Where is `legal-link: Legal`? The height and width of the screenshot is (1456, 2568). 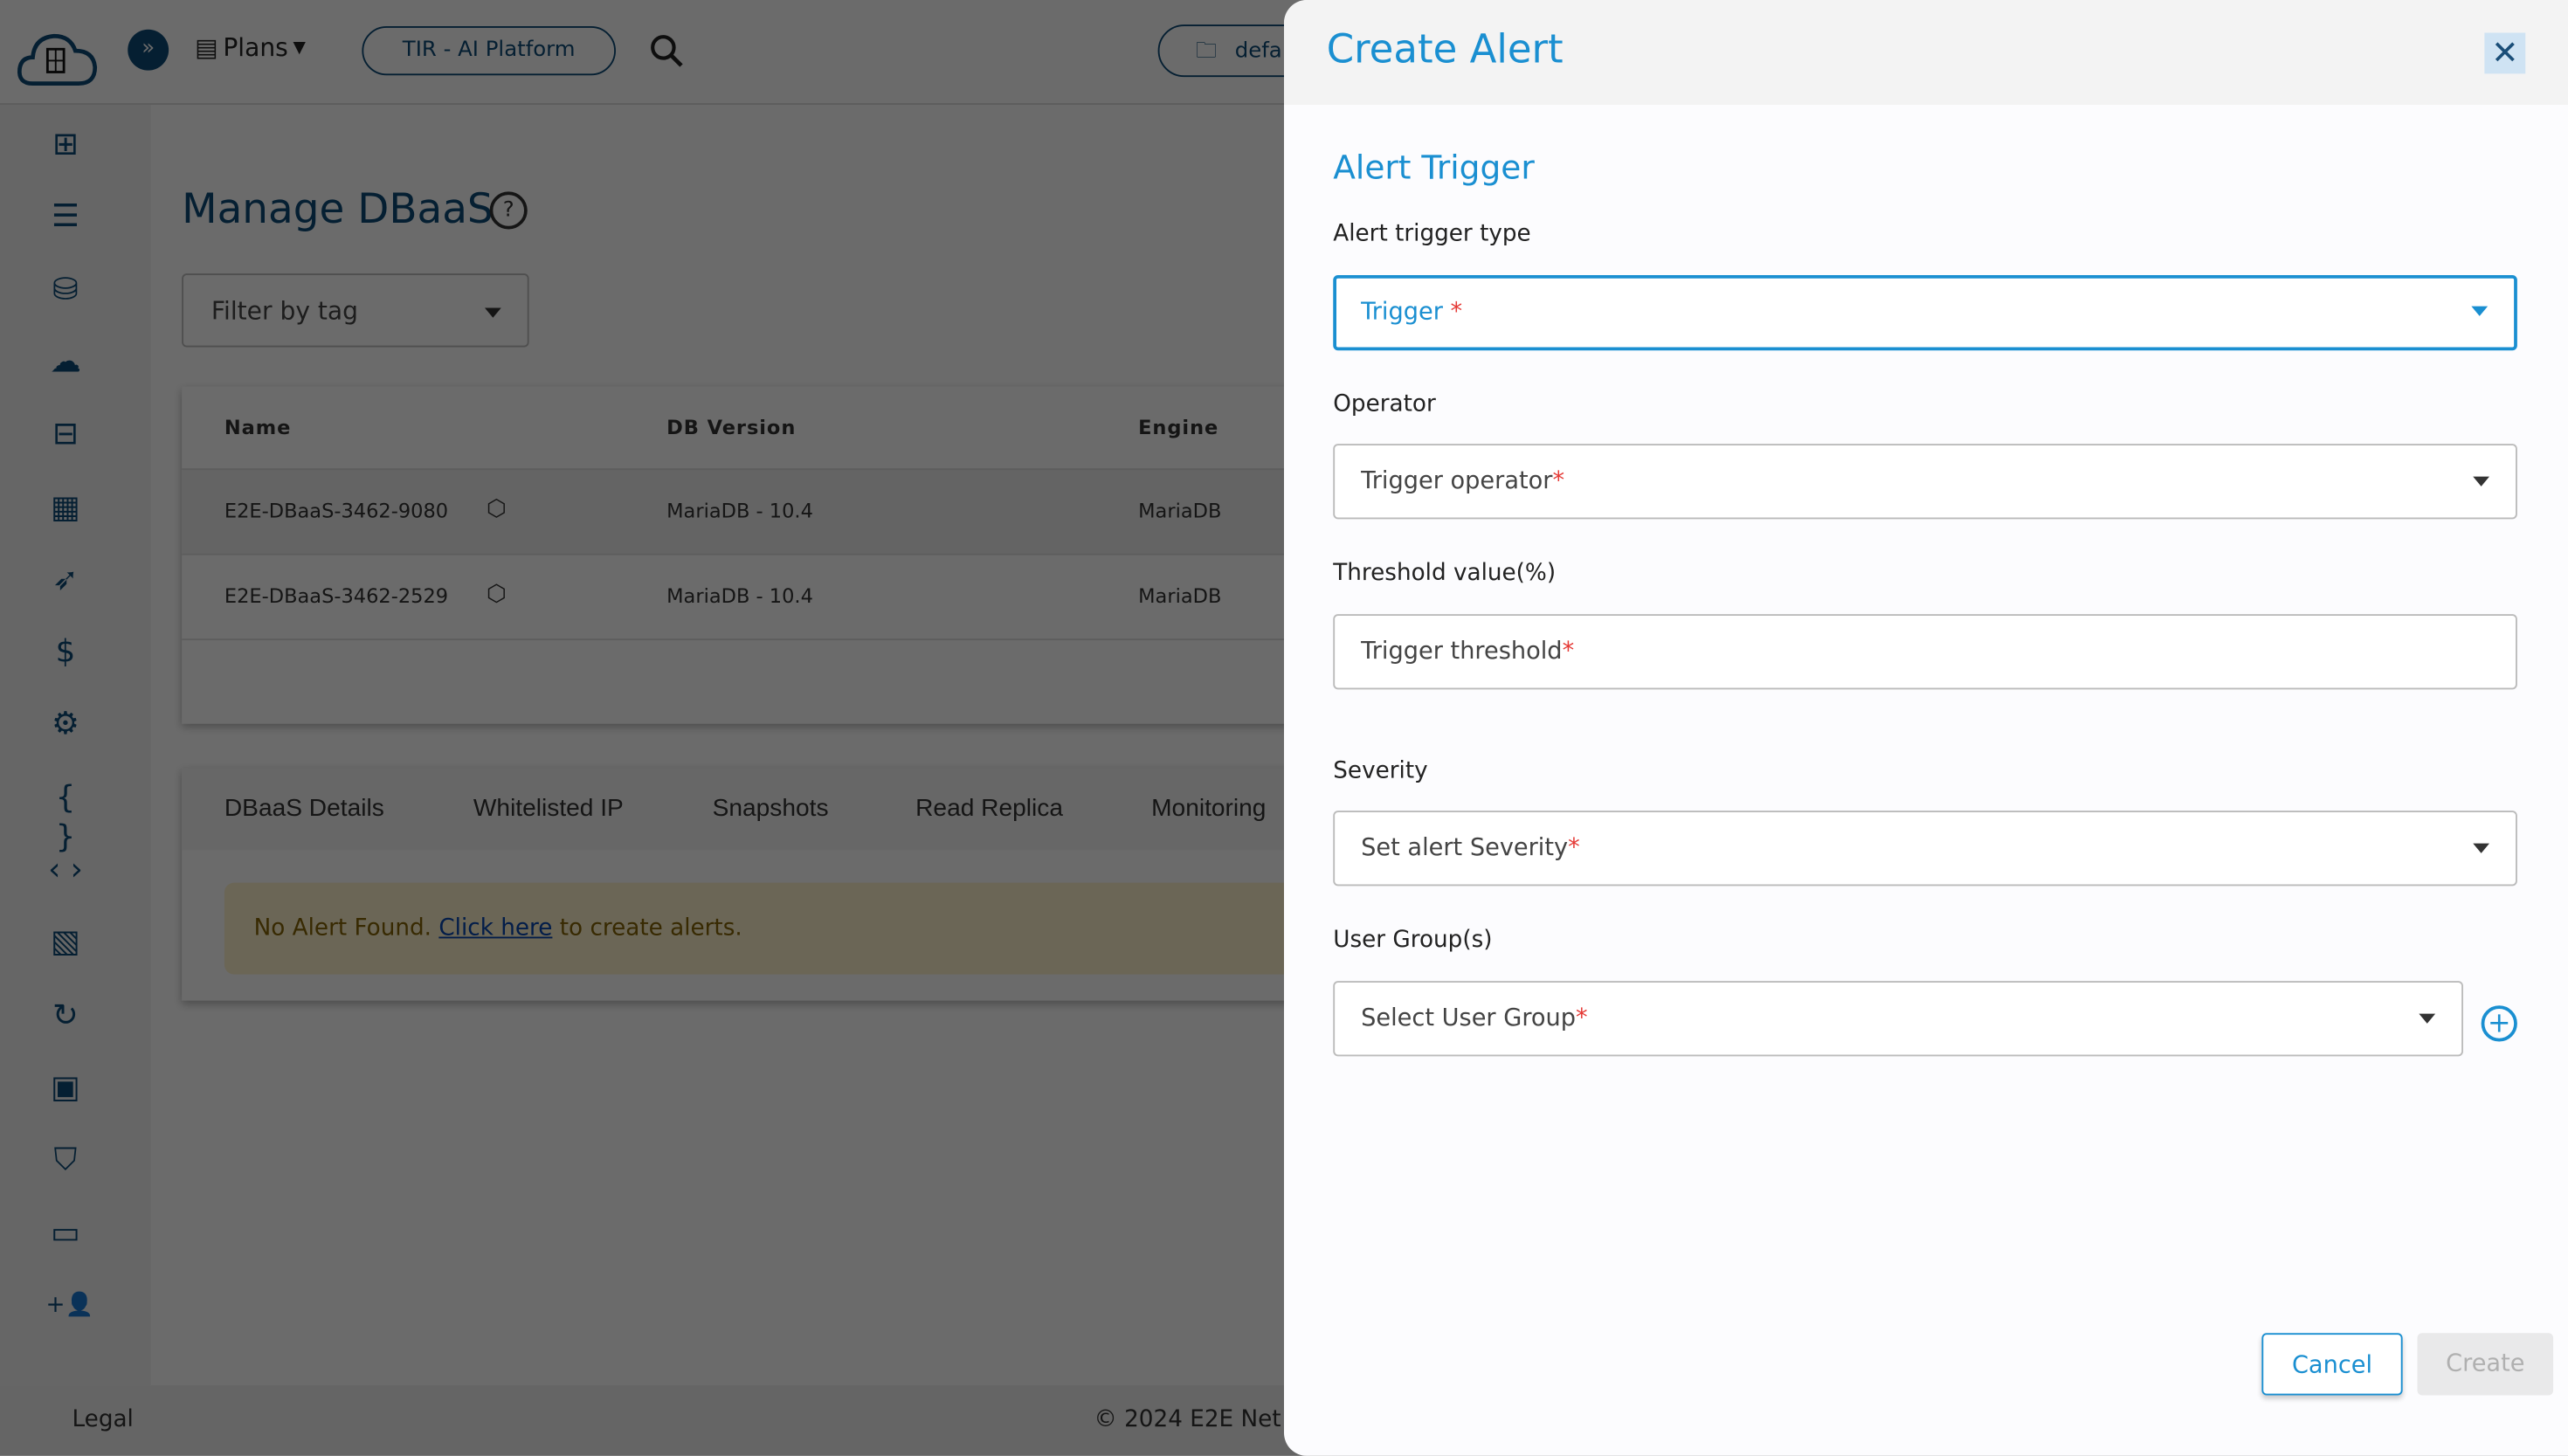 legal-link: Legal is located at coordinates (103, 1420).